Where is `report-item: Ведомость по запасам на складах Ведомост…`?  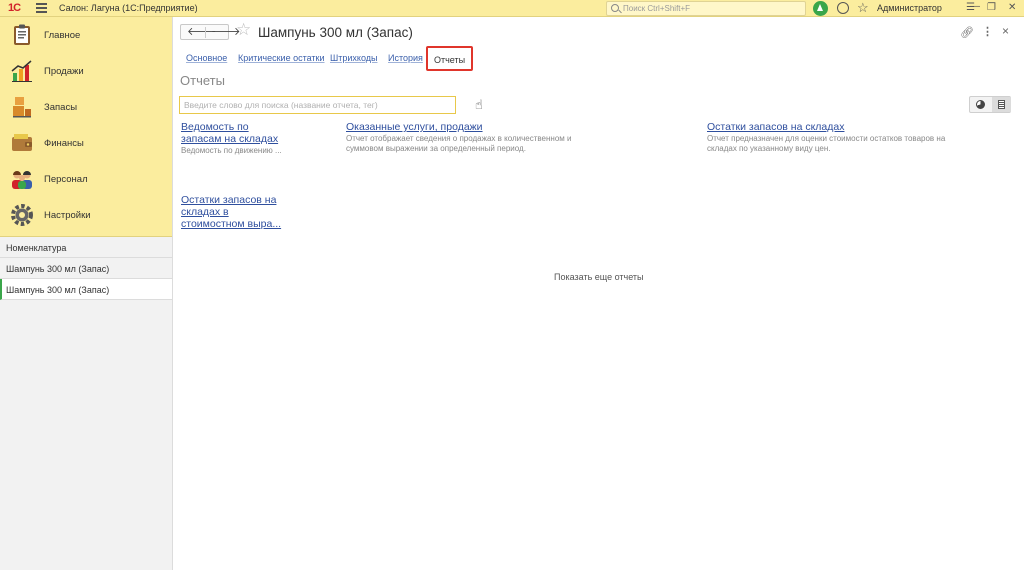 report-item: Ведомость по запасам на складах Ведомост… is located at coordinates (236, 138).